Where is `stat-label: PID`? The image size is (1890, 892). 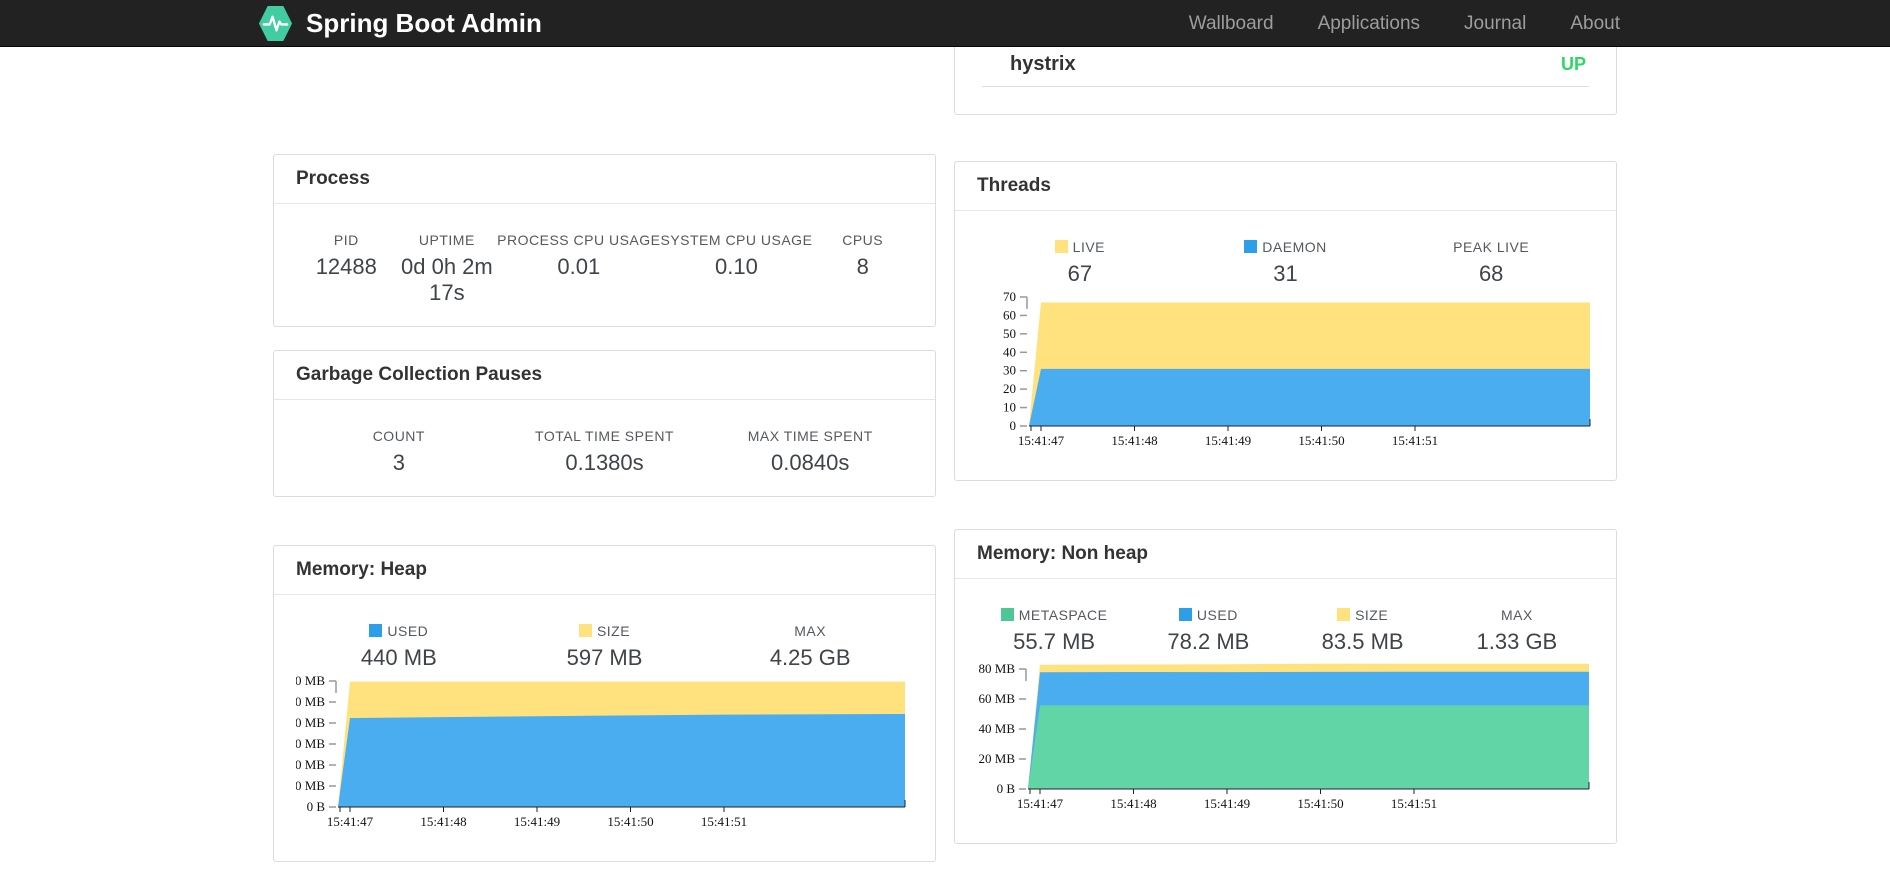
stat-label: PID is located at coordinates (346, 240).